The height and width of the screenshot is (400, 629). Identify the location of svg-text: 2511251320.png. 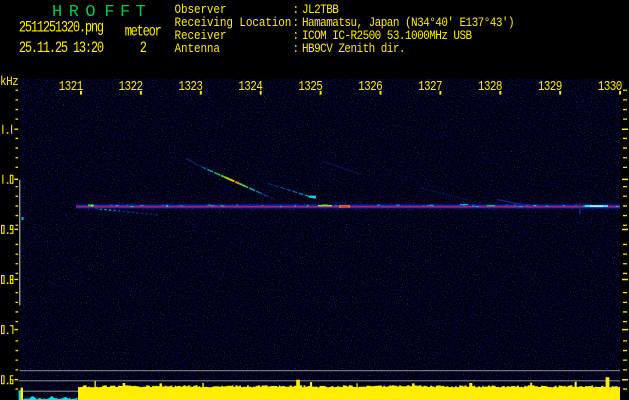
(61, 28).